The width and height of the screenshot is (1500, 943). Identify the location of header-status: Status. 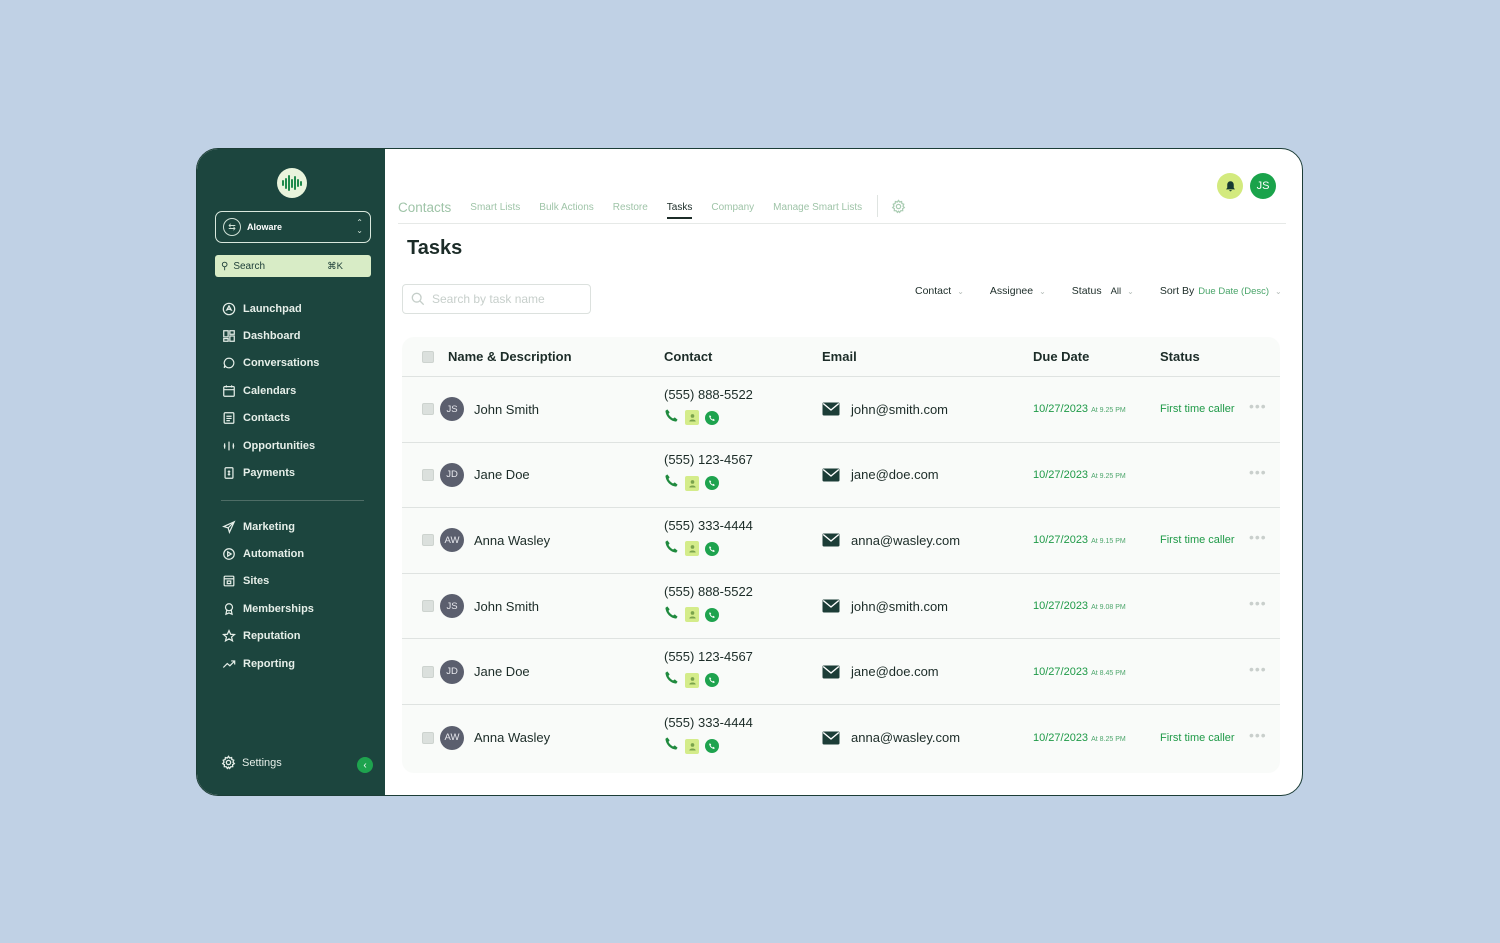
(1220, 356).